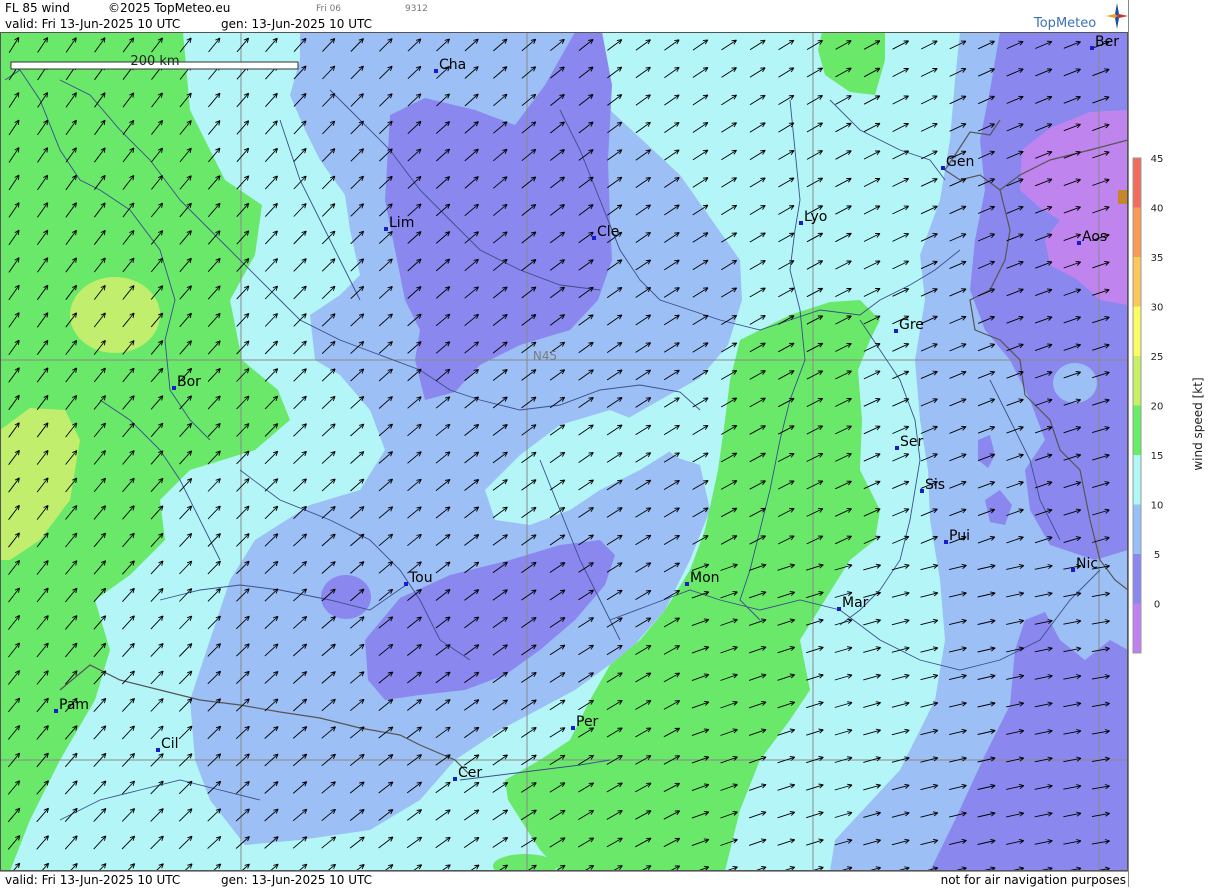 The height and width of the screenshot is (891, 1219). I want to click on city-per: Per, so click(585, 722).